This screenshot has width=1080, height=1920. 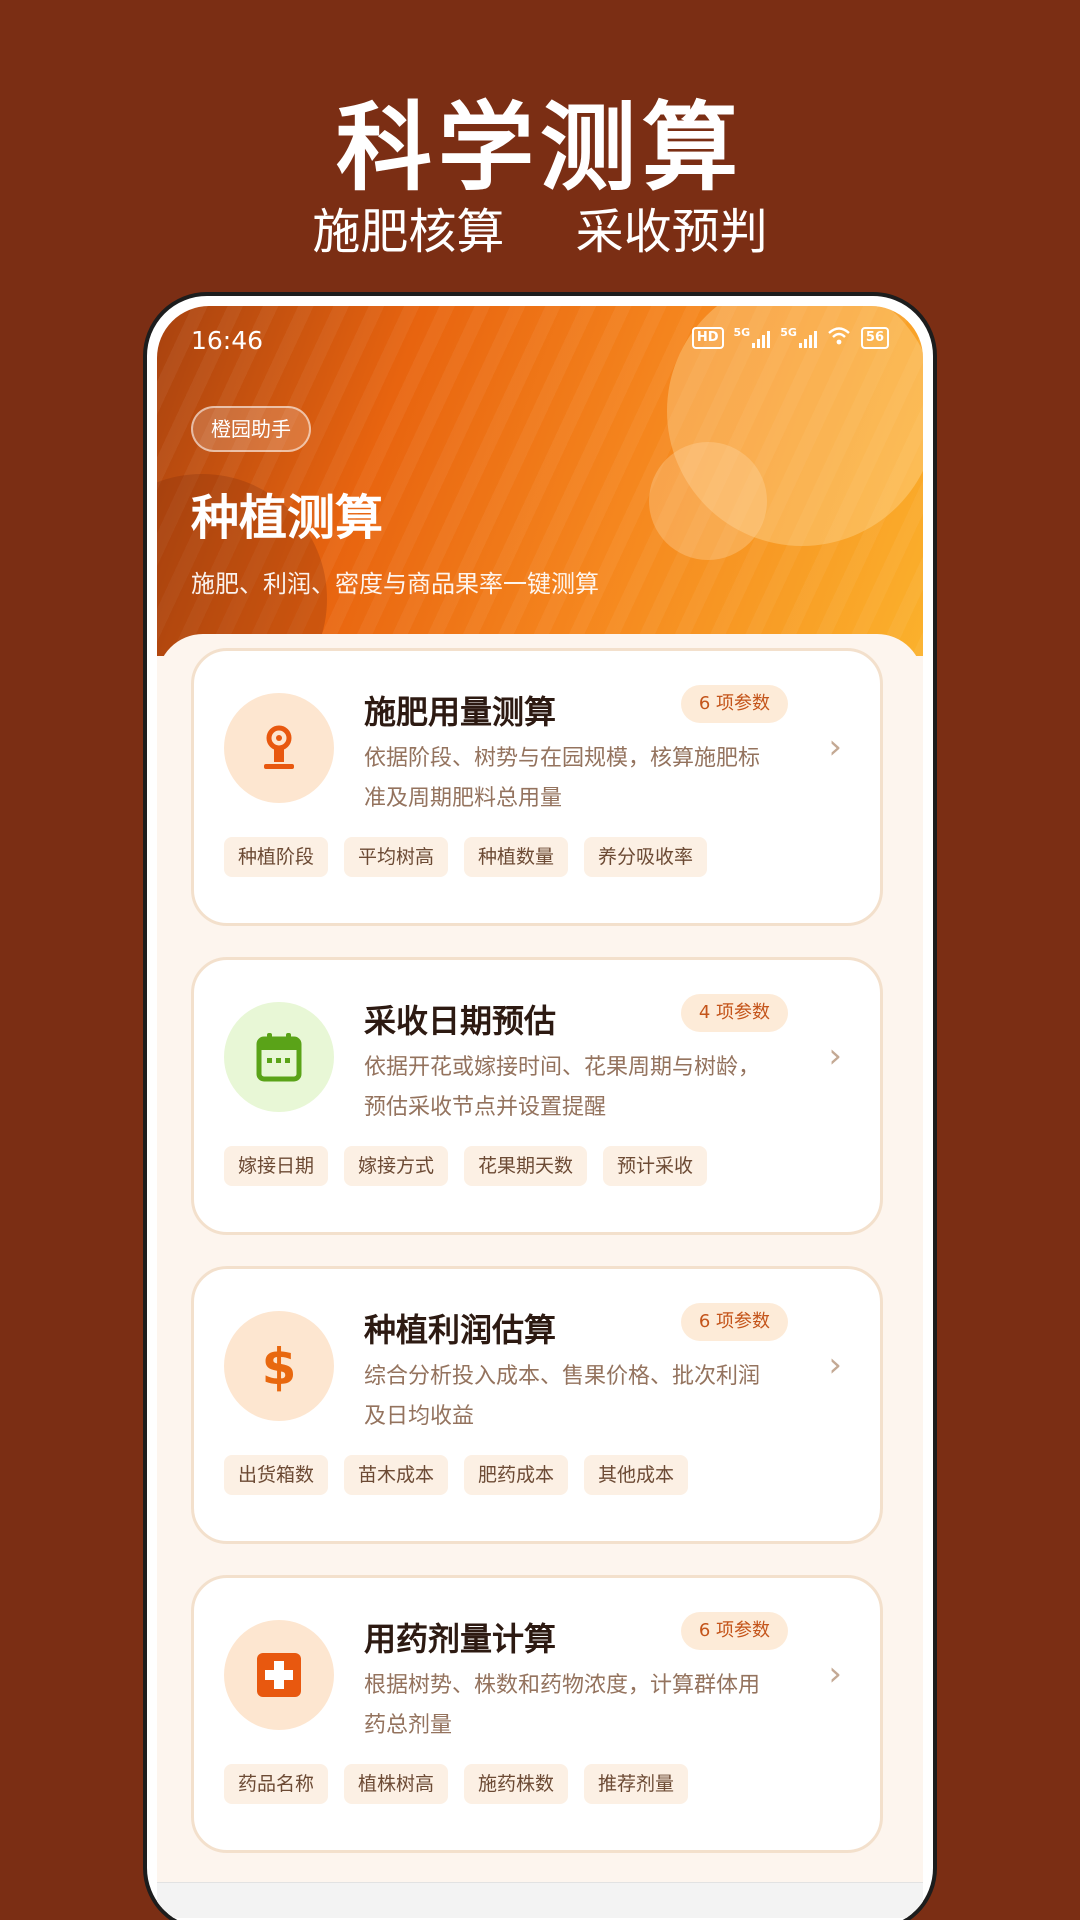 I want to click on promo-title: 科学测算, so click(x=540, y=148).